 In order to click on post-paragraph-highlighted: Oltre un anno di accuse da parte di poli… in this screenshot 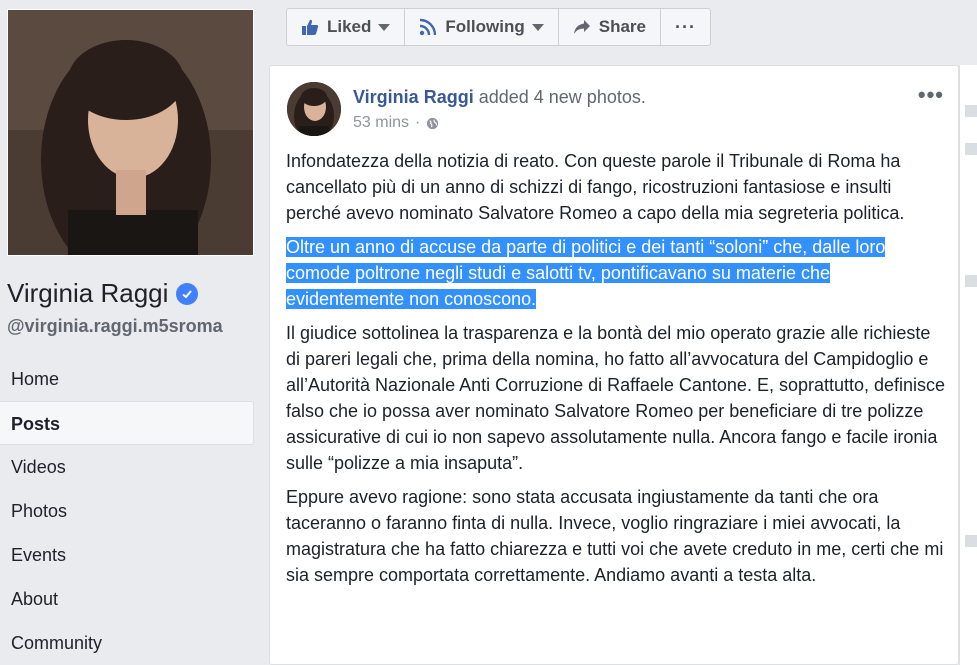, I will do `click(616, 273)`.